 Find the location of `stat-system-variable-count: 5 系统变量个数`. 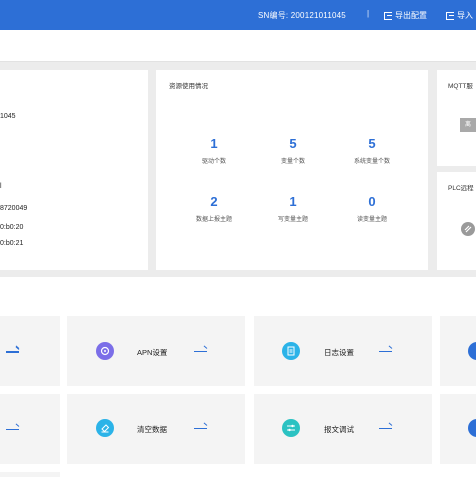

stat-system-variable-count: 5 系统变量个数 is located at coordinates (372, 150).